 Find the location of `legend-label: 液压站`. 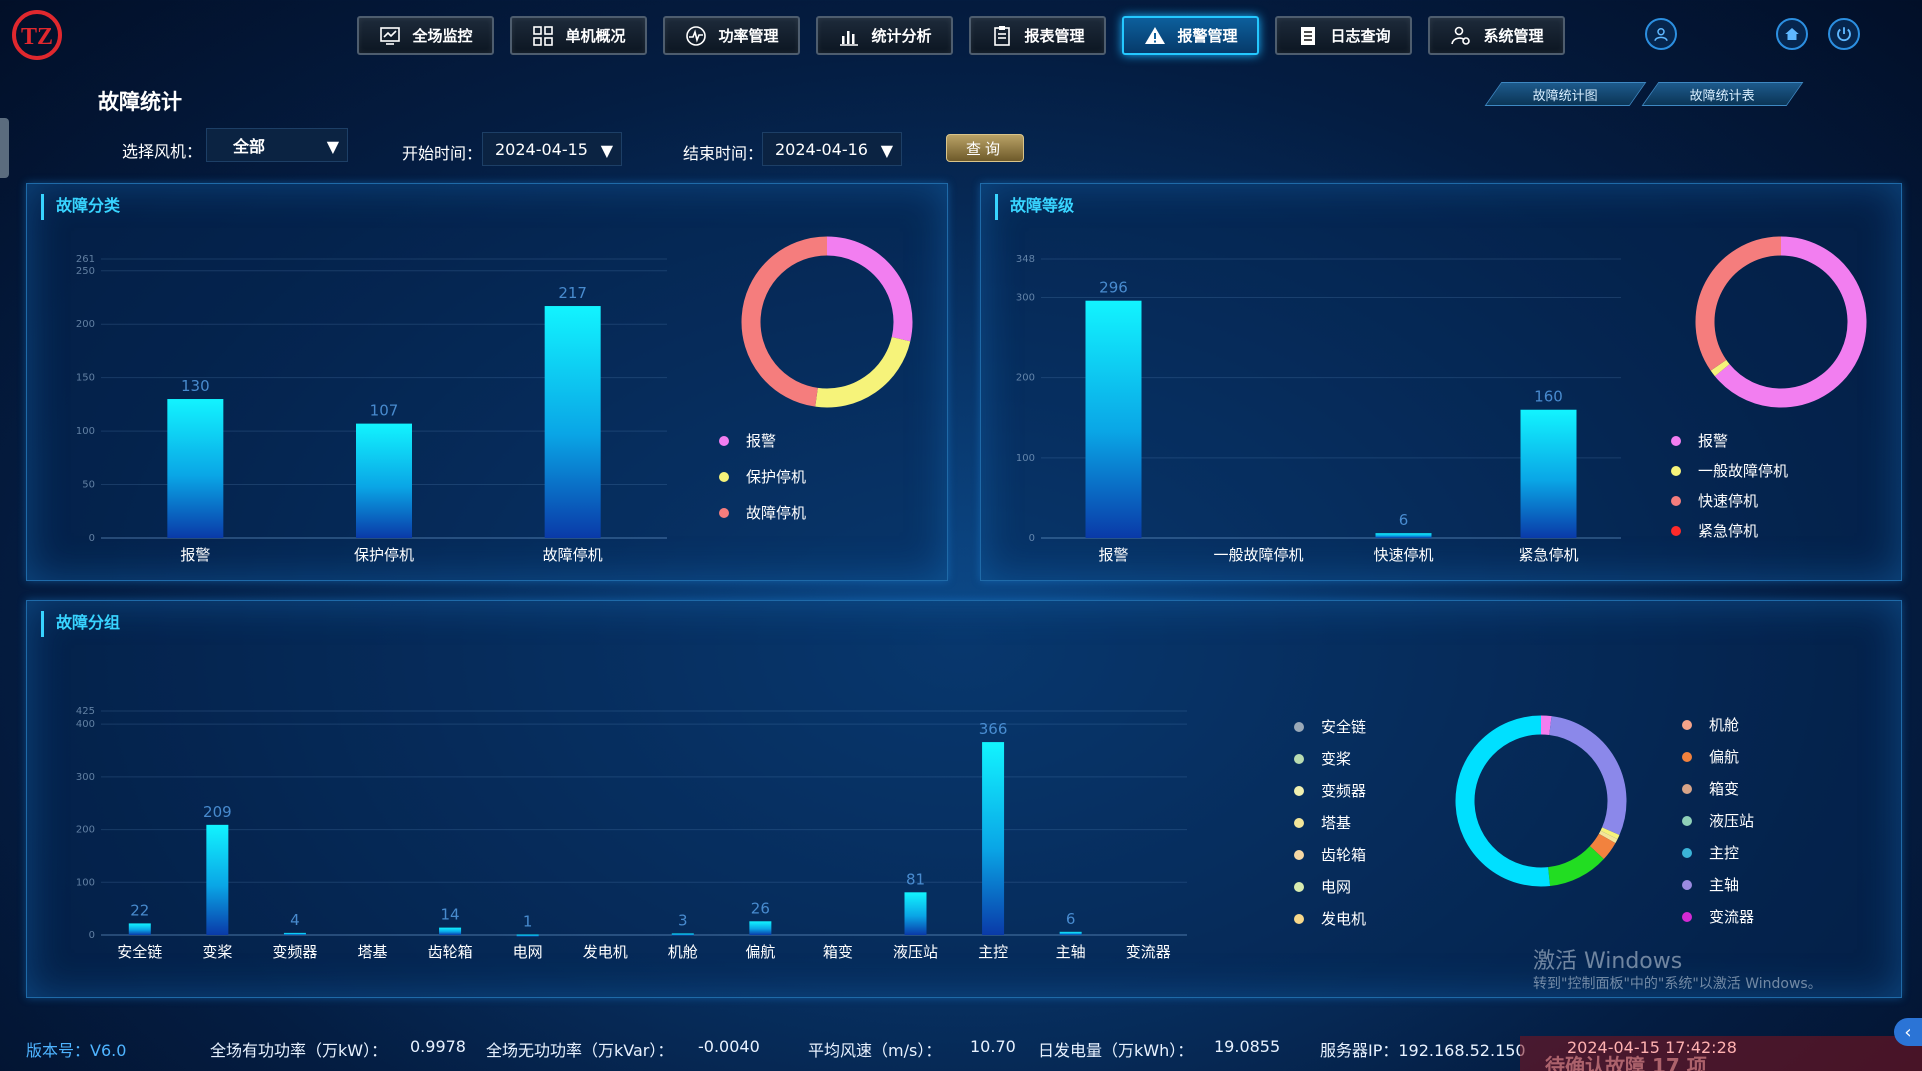

legend-label: 液压站 is located at coordinates (1731, 821).